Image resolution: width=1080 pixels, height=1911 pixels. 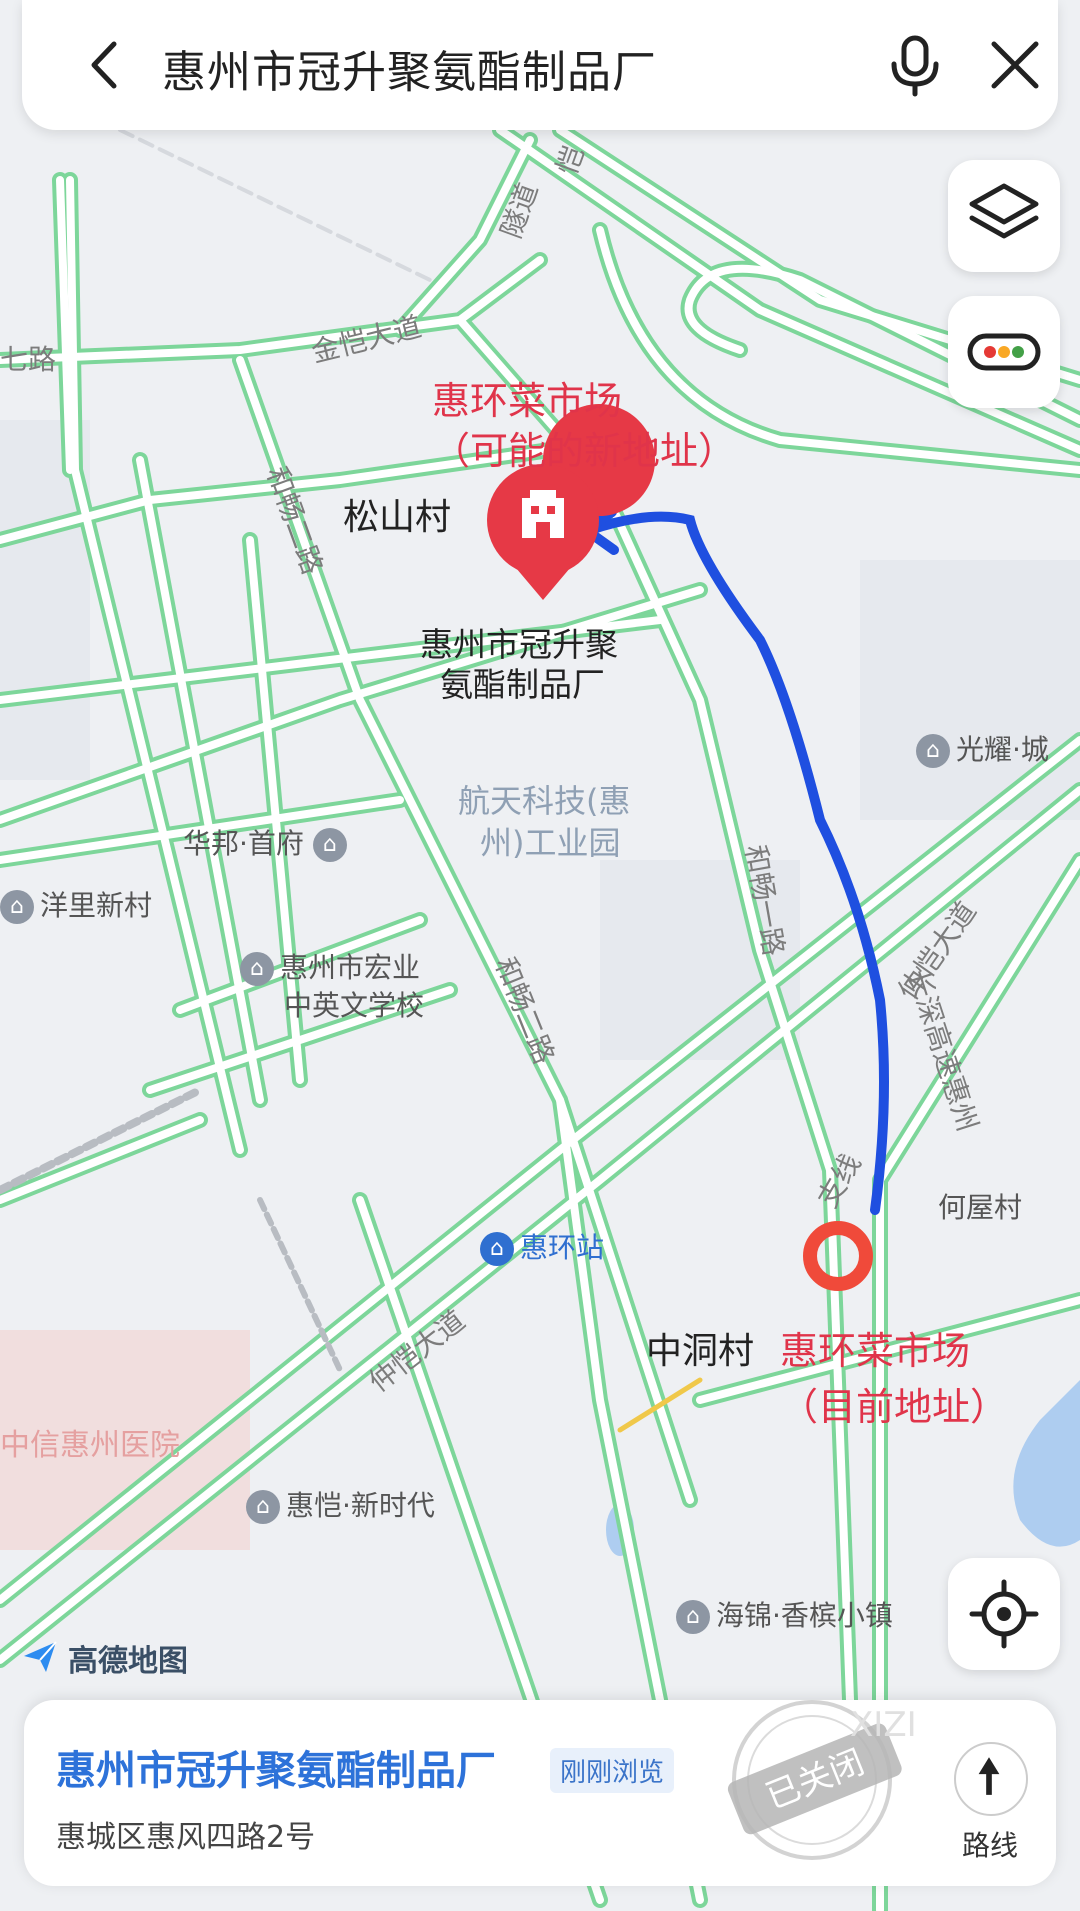 I want to click on poi-haijin-champagne-town: 海锦·香槟小镇, so click(x=784, y=1614).